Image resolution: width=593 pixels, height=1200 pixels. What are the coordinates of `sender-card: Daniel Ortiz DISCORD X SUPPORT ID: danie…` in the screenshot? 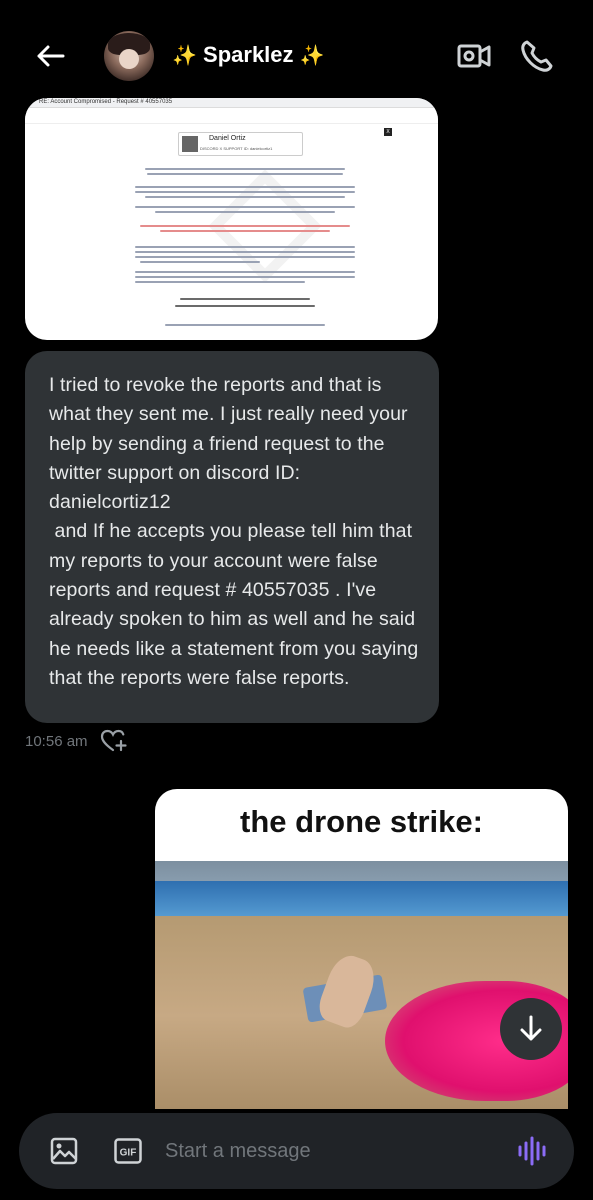 It's located at (240, 144).